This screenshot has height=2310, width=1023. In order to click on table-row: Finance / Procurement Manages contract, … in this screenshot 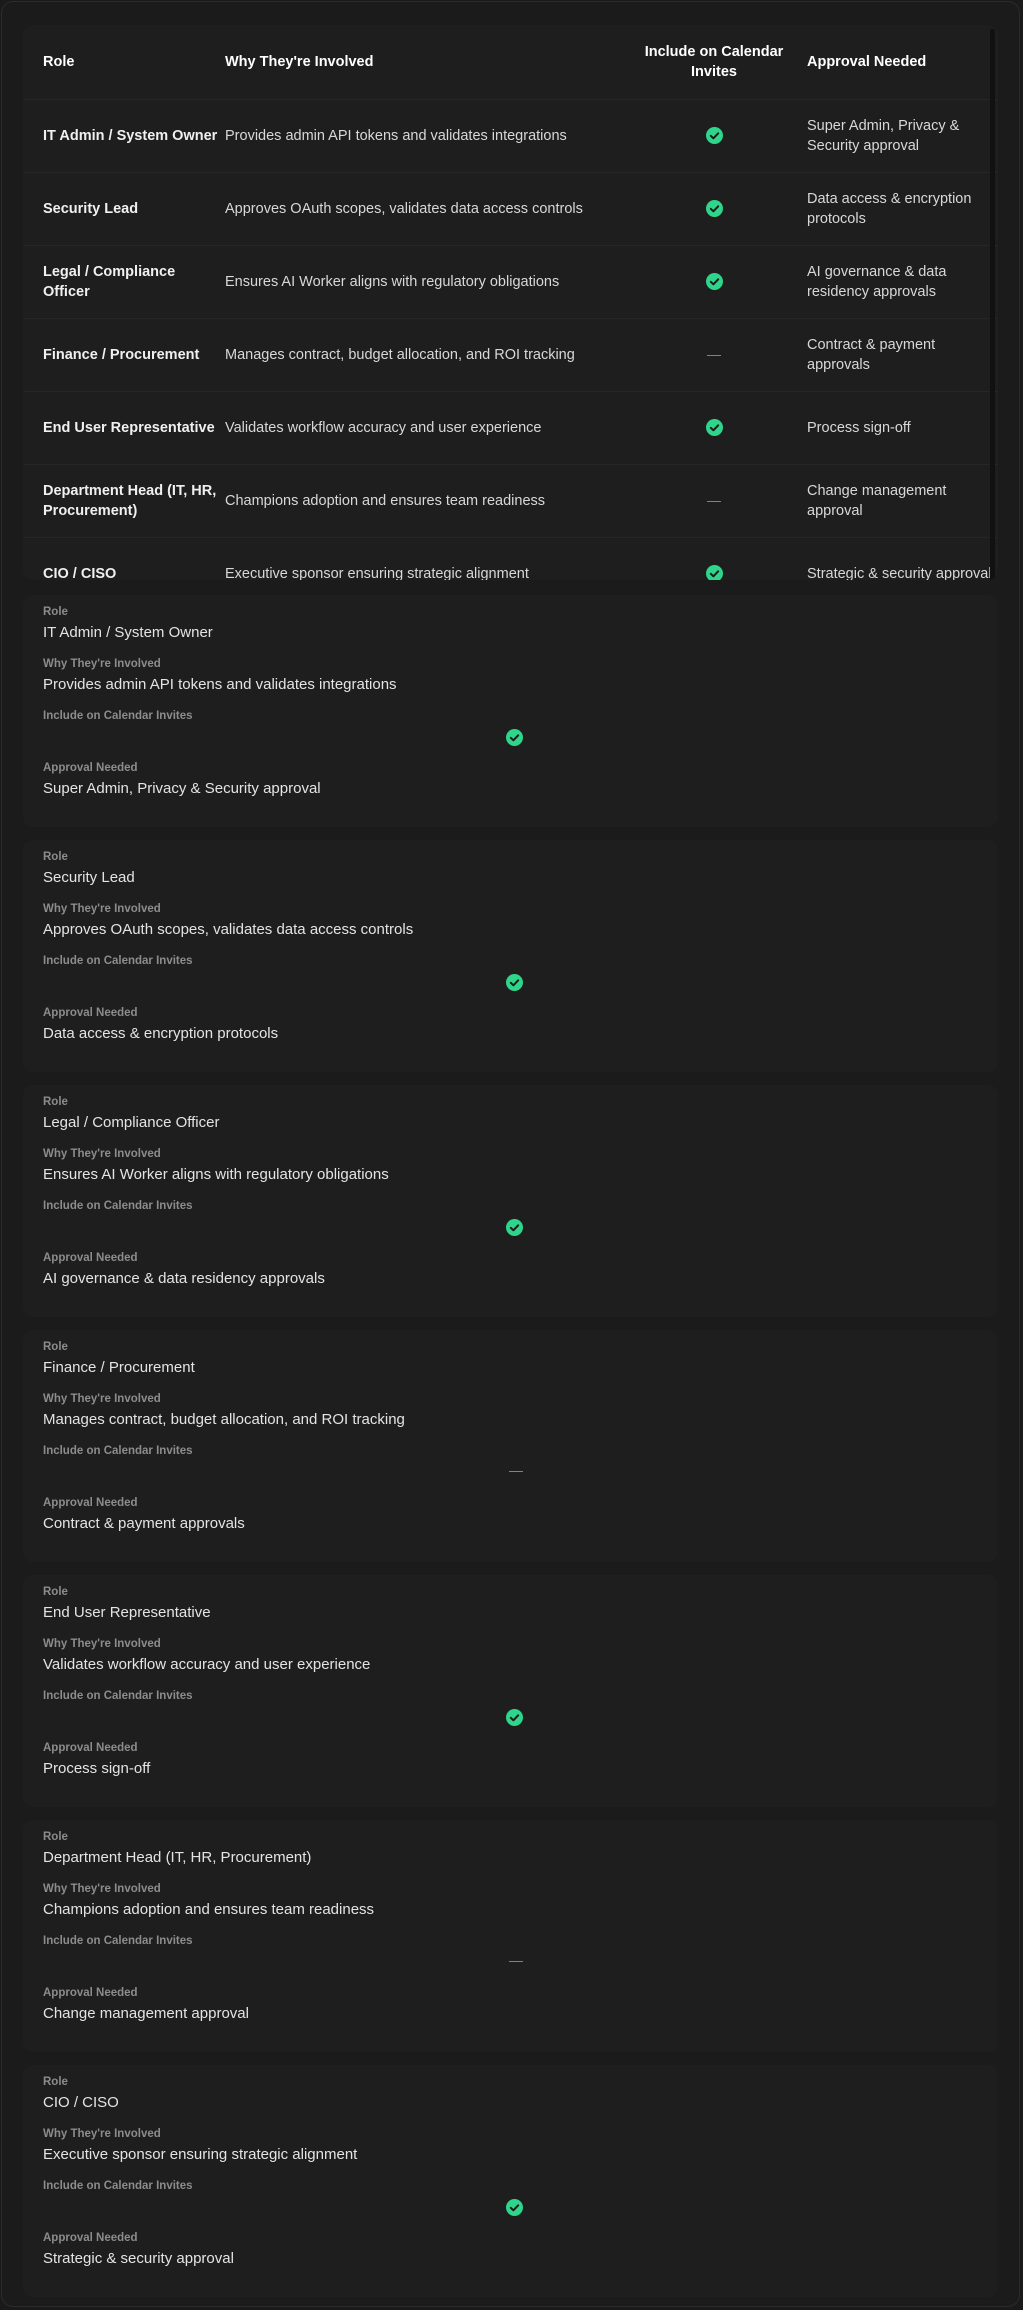, I will do `click(510, 354)`.